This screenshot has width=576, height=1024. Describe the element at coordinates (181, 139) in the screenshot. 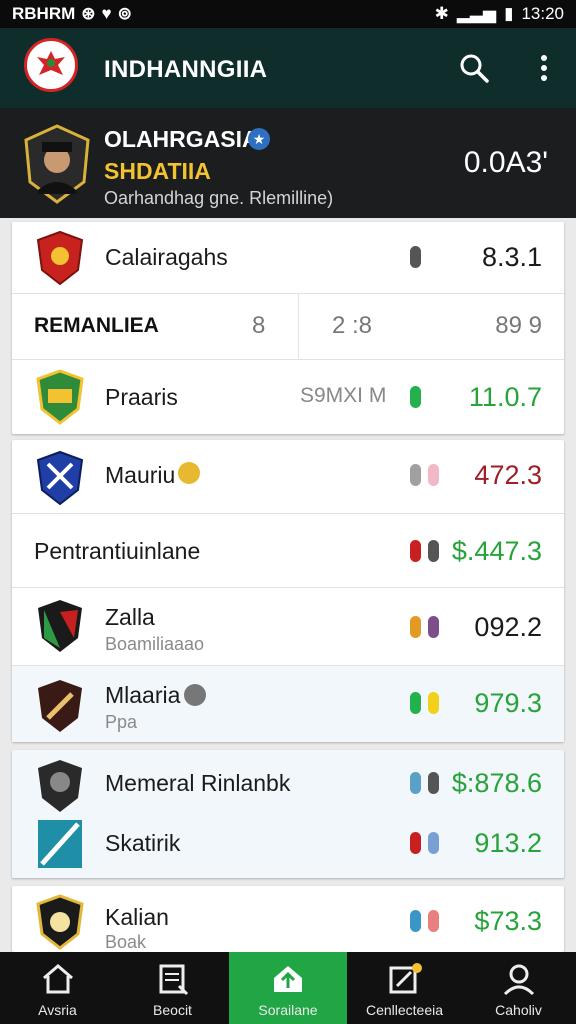

I see `profile-name: OLAHRGASIA` at that location.